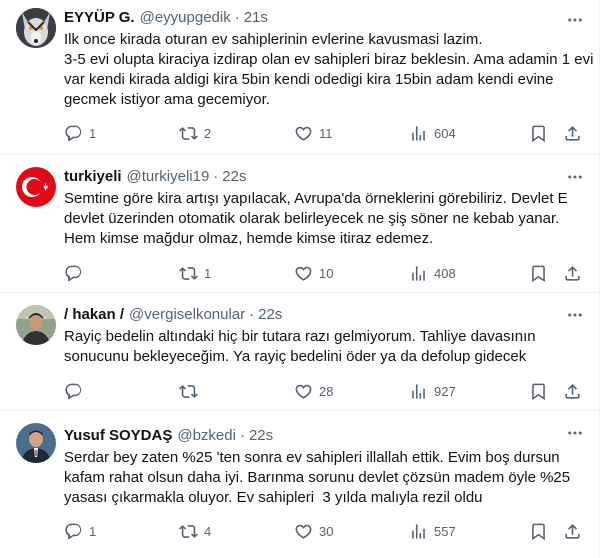  I want to click on display-name: EYYÜP G., so click(99, 17).